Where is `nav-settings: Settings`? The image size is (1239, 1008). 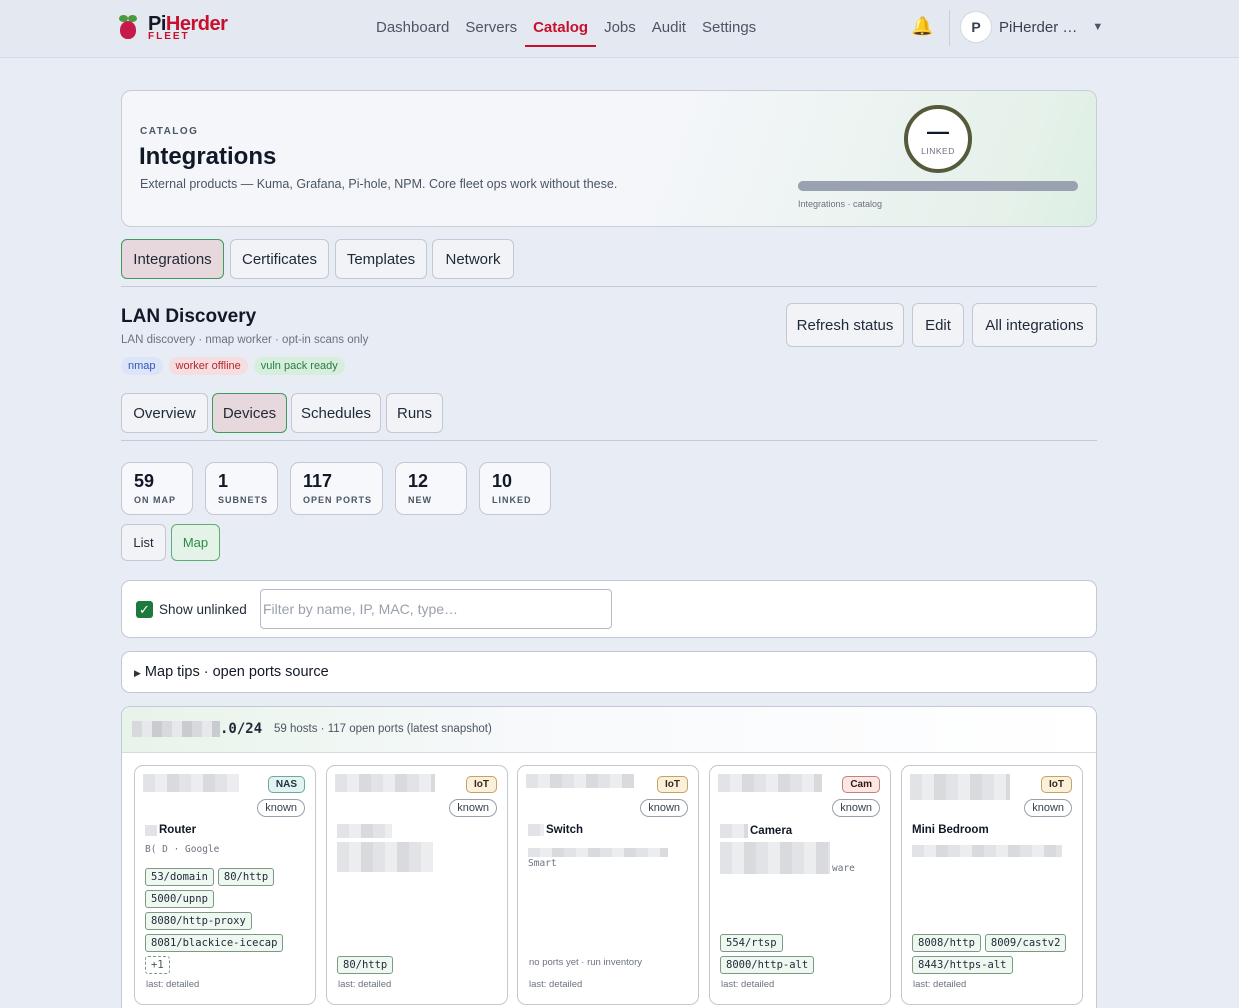
nav-settings: Settings is located at coordinates (729, 32).